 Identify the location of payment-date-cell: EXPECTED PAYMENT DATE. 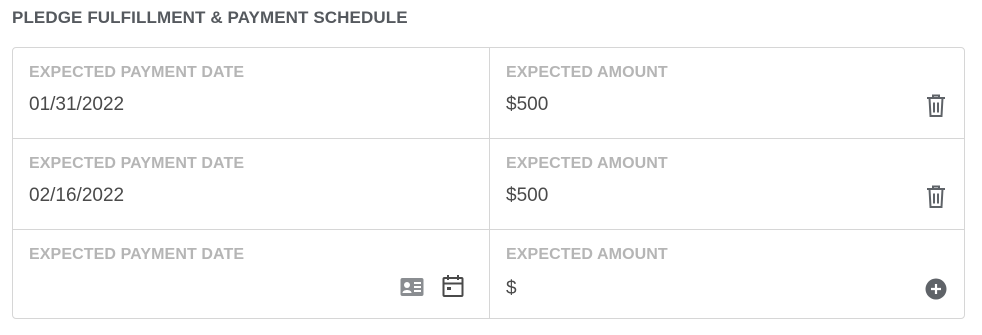
(251, 274).